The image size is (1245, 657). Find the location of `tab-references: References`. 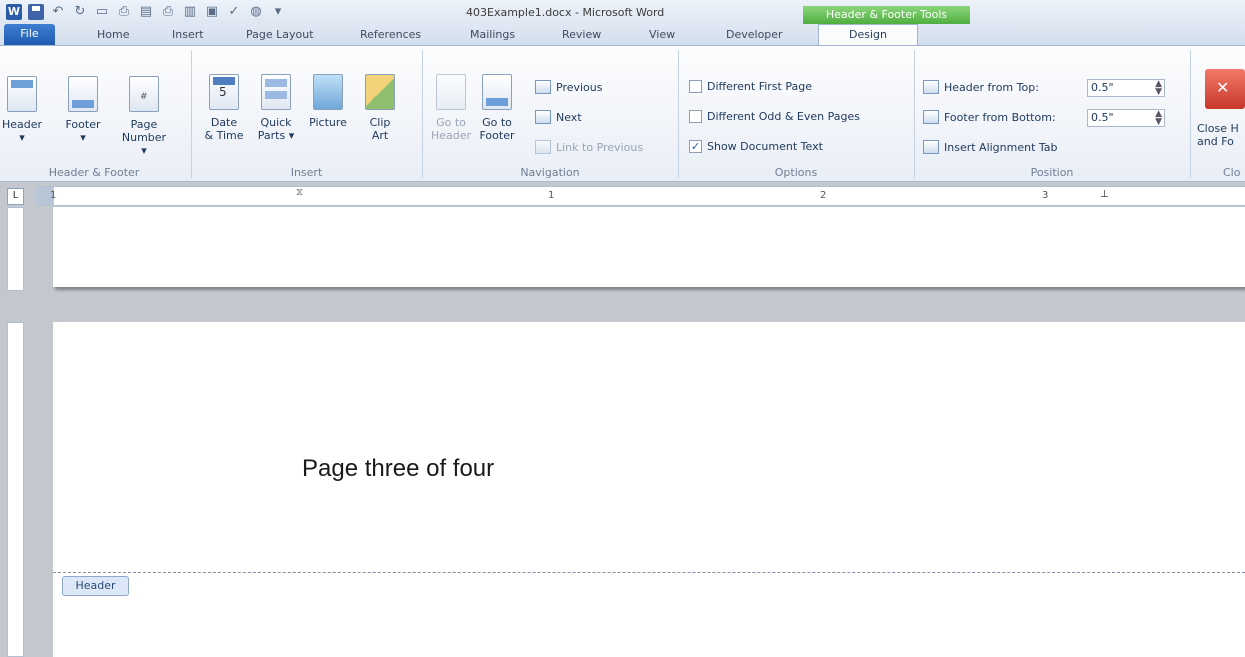

tab-references: References is located at coordinates (390, 34).